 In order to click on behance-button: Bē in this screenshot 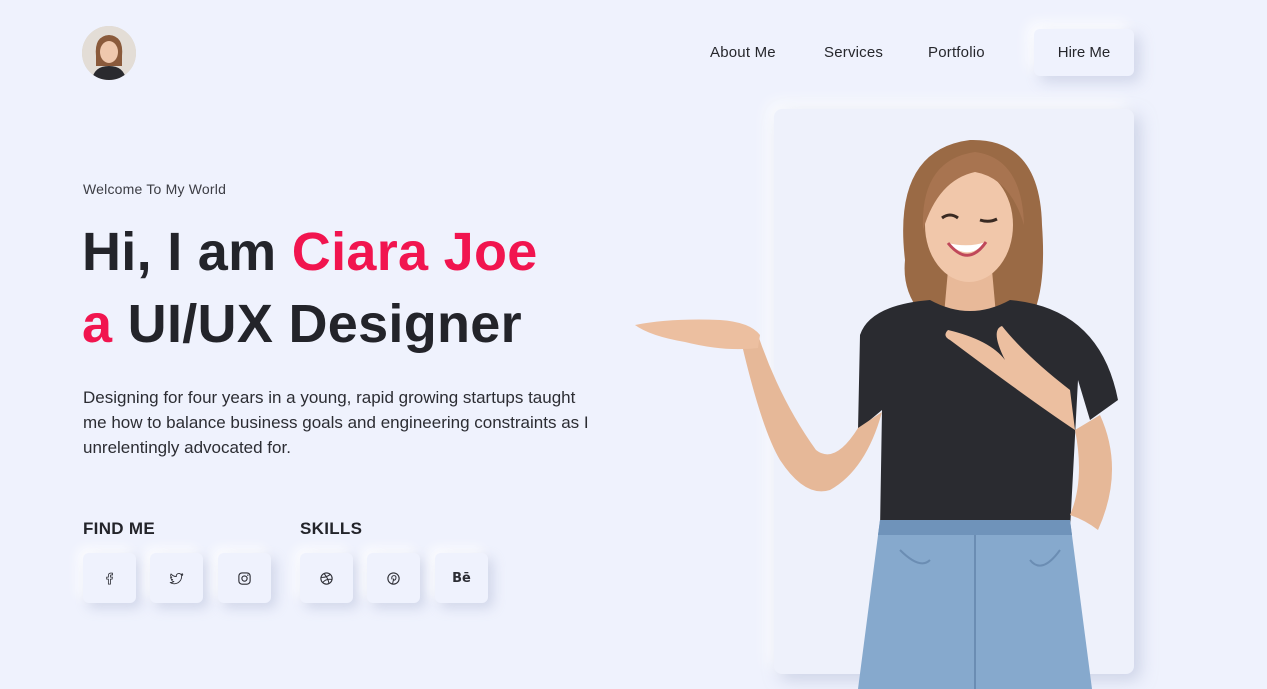, I will do `click(461, 578)`.